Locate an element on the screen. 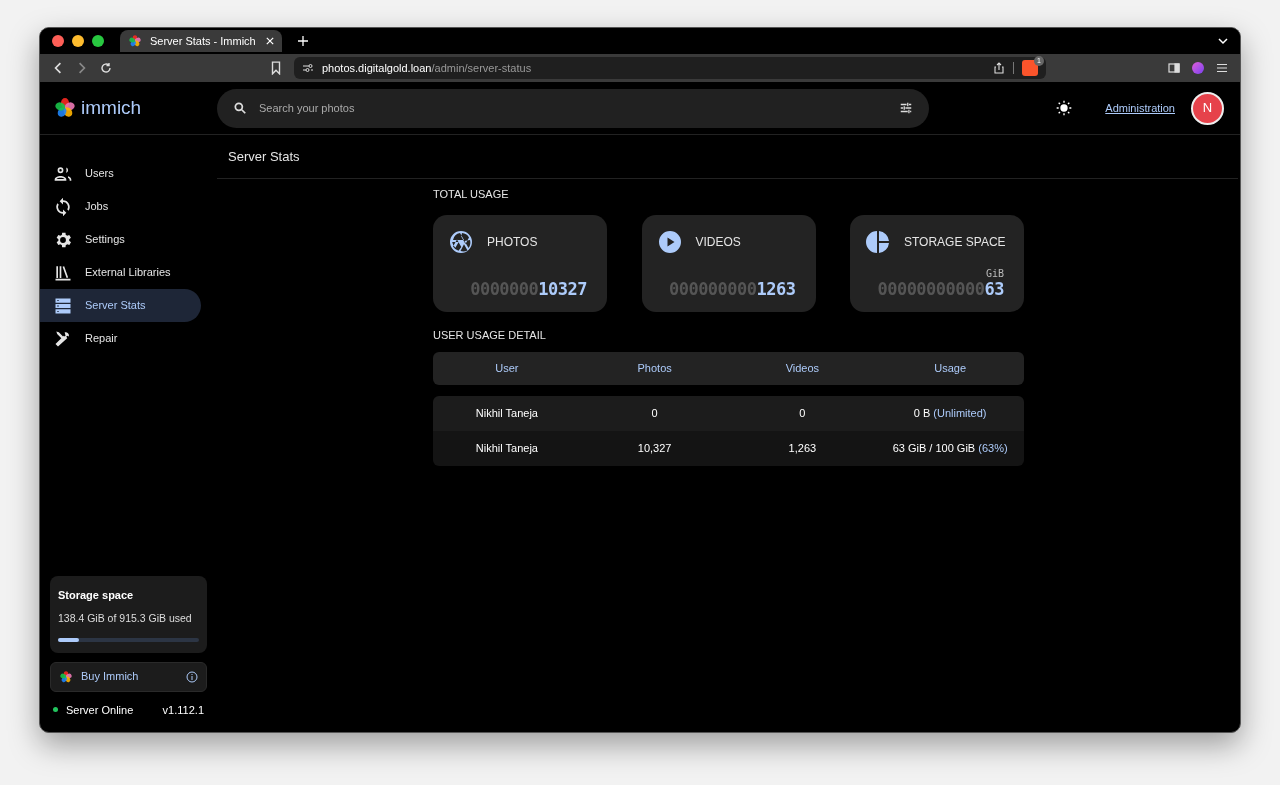 Image resolution: width=1280 pixels, height=785 pixels. stat-label: VIDEOS is located at coordinates (718, 242).